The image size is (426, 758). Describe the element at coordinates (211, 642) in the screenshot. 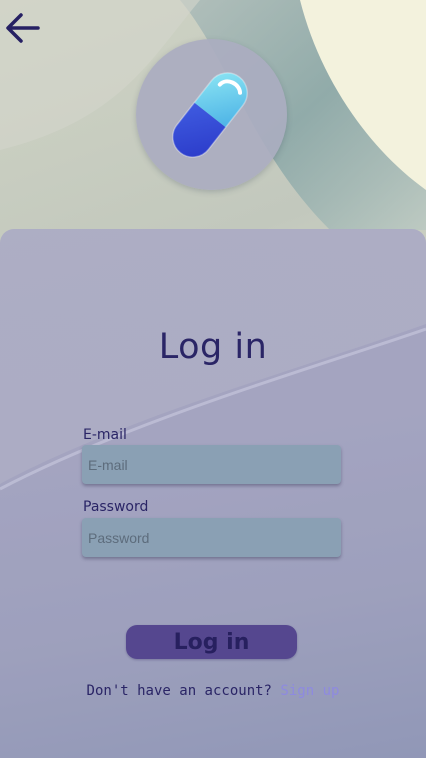

I see `login-button: Log in` at that location.